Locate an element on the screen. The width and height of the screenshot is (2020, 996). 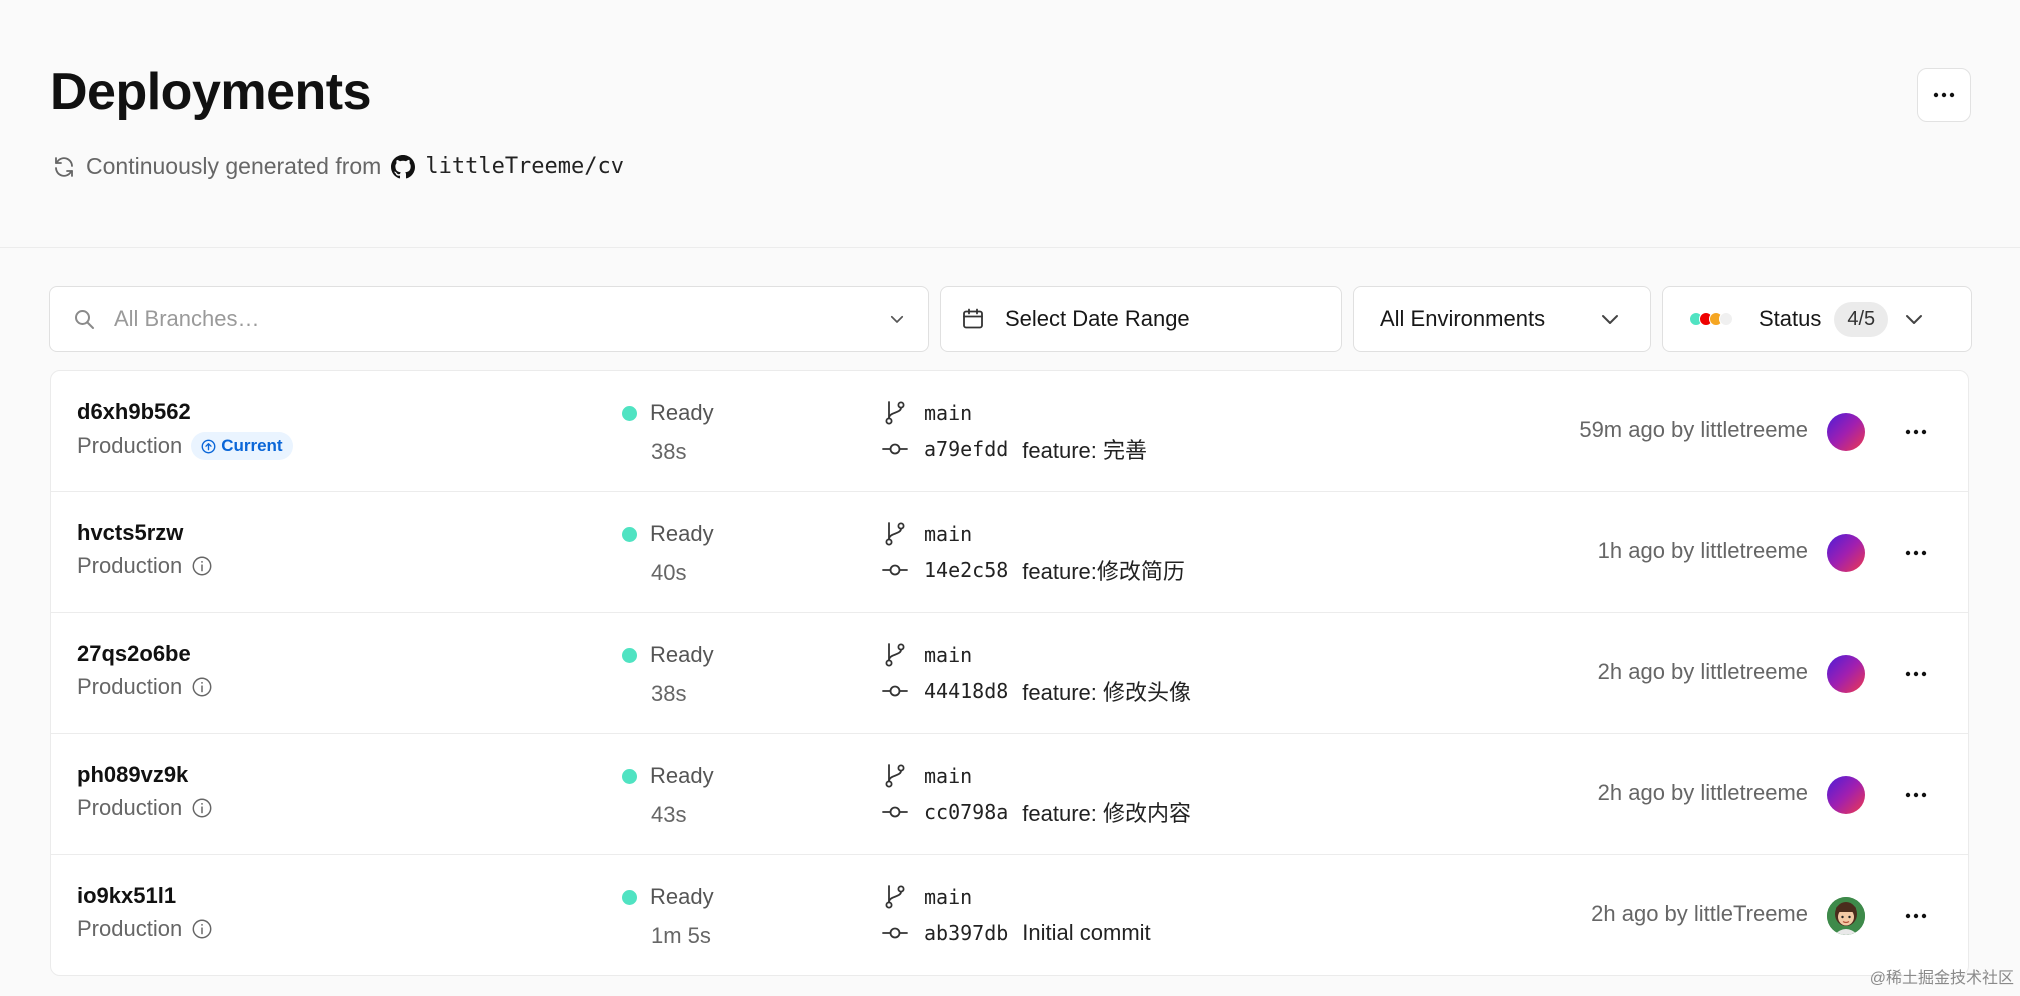
status-count-badge: 4/5 is located at coordinates (1861, 319).